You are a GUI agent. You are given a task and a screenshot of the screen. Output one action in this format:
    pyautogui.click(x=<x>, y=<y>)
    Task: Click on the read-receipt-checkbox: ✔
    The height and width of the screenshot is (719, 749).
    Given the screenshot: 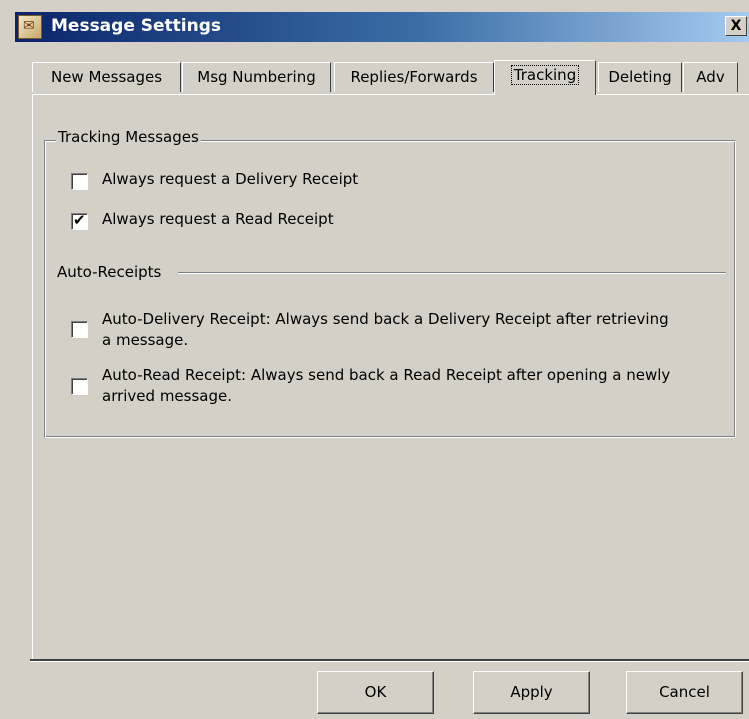 What is the action you would take?
    pyautogui.click(x=79, y=220)
    